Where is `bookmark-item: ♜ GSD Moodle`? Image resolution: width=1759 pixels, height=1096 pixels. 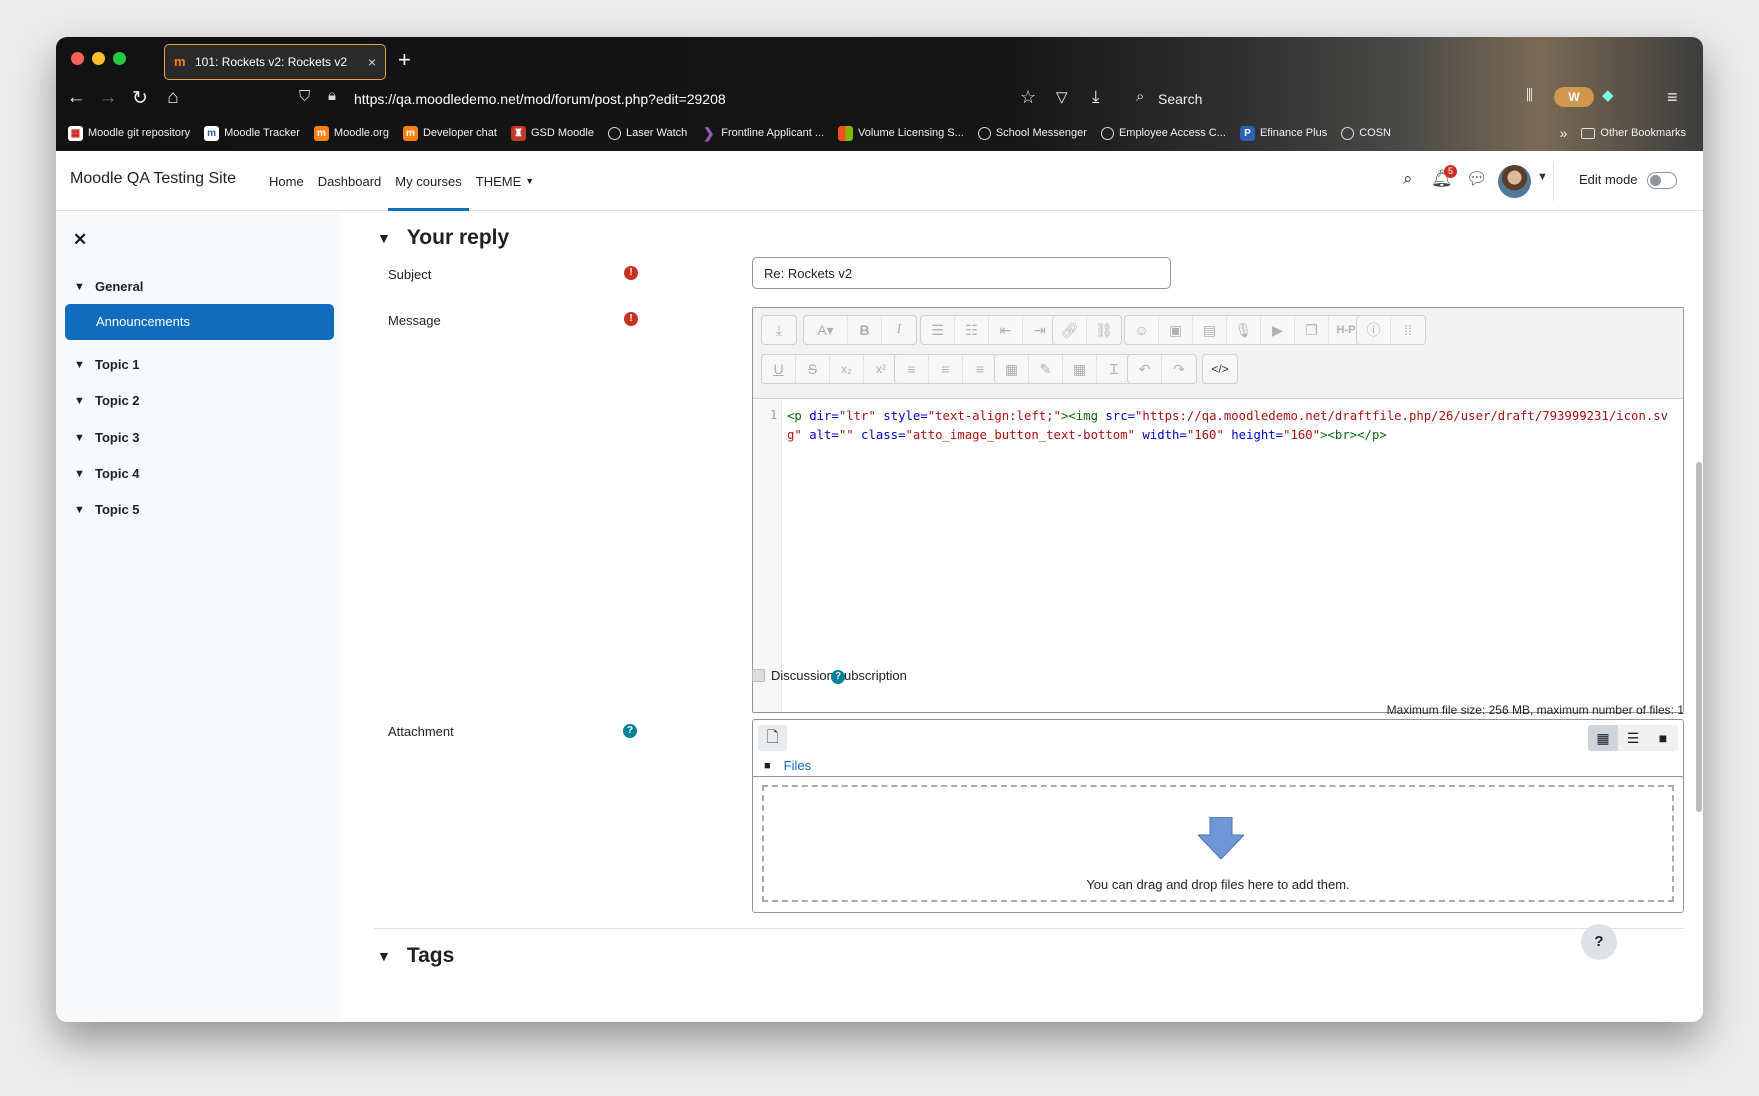
bookmark-item: ♜ GSD Moodle is located at coordinates (552, 133).